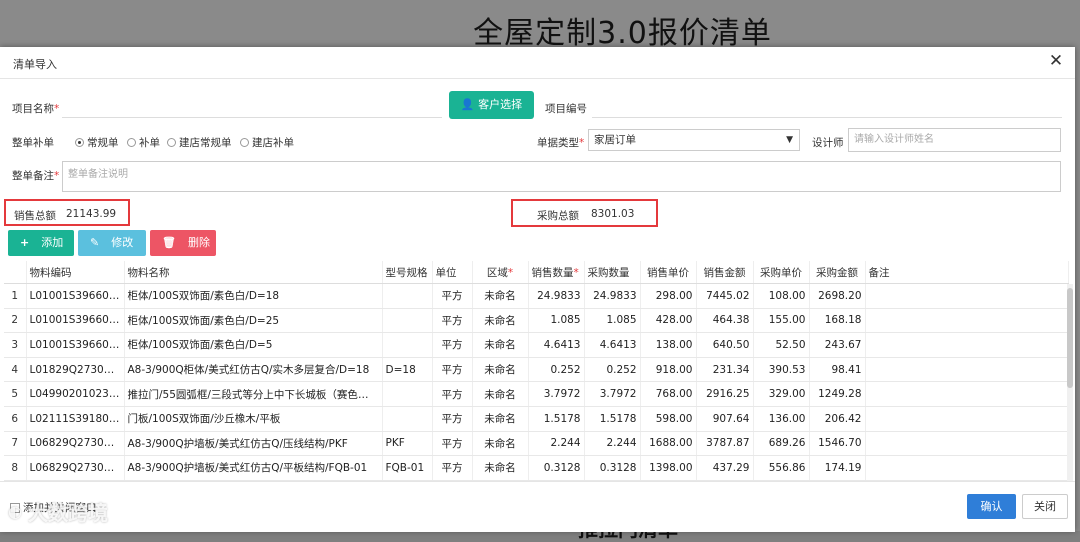  What do you see at coordinates (537, 63) in the screenshot?
I see `dialog-header: 清单导入 ✕` at bounding box center [537, 63].